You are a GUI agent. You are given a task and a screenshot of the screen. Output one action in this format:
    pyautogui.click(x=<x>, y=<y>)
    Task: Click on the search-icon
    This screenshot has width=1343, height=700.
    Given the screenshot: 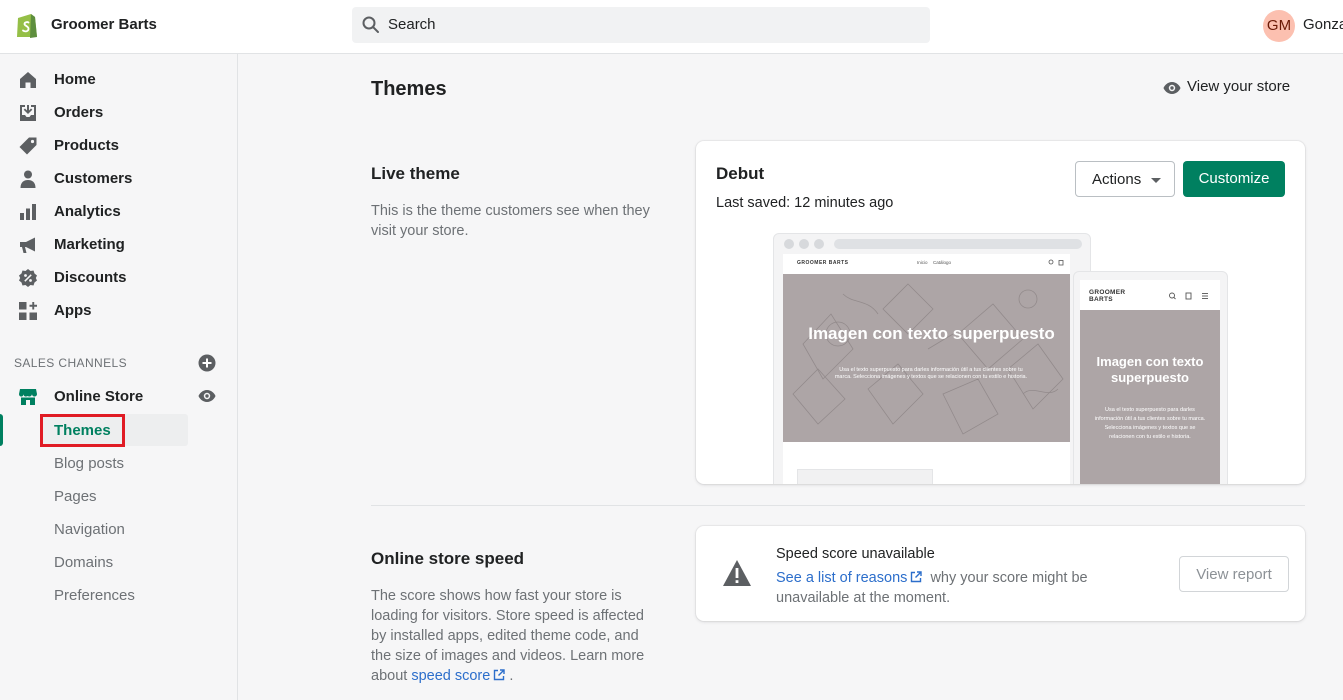 What is the action you would take?
    pyautogui.click(x=370, y=24)
    